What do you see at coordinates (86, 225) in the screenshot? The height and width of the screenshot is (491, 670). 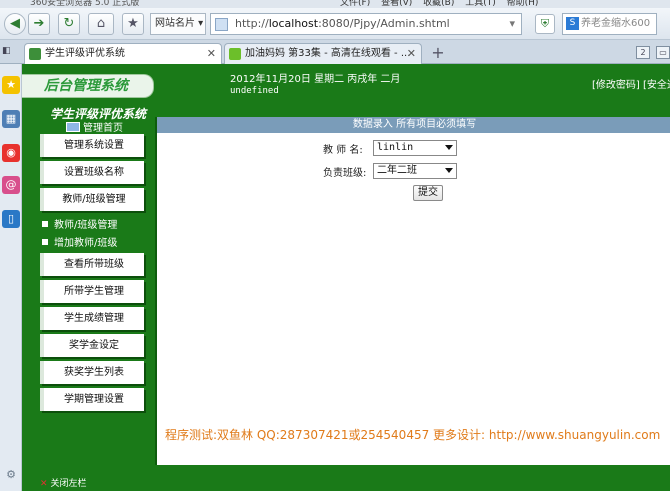 I see `sublink-label: 教师/班级管理` at bounding box center [86, 225].